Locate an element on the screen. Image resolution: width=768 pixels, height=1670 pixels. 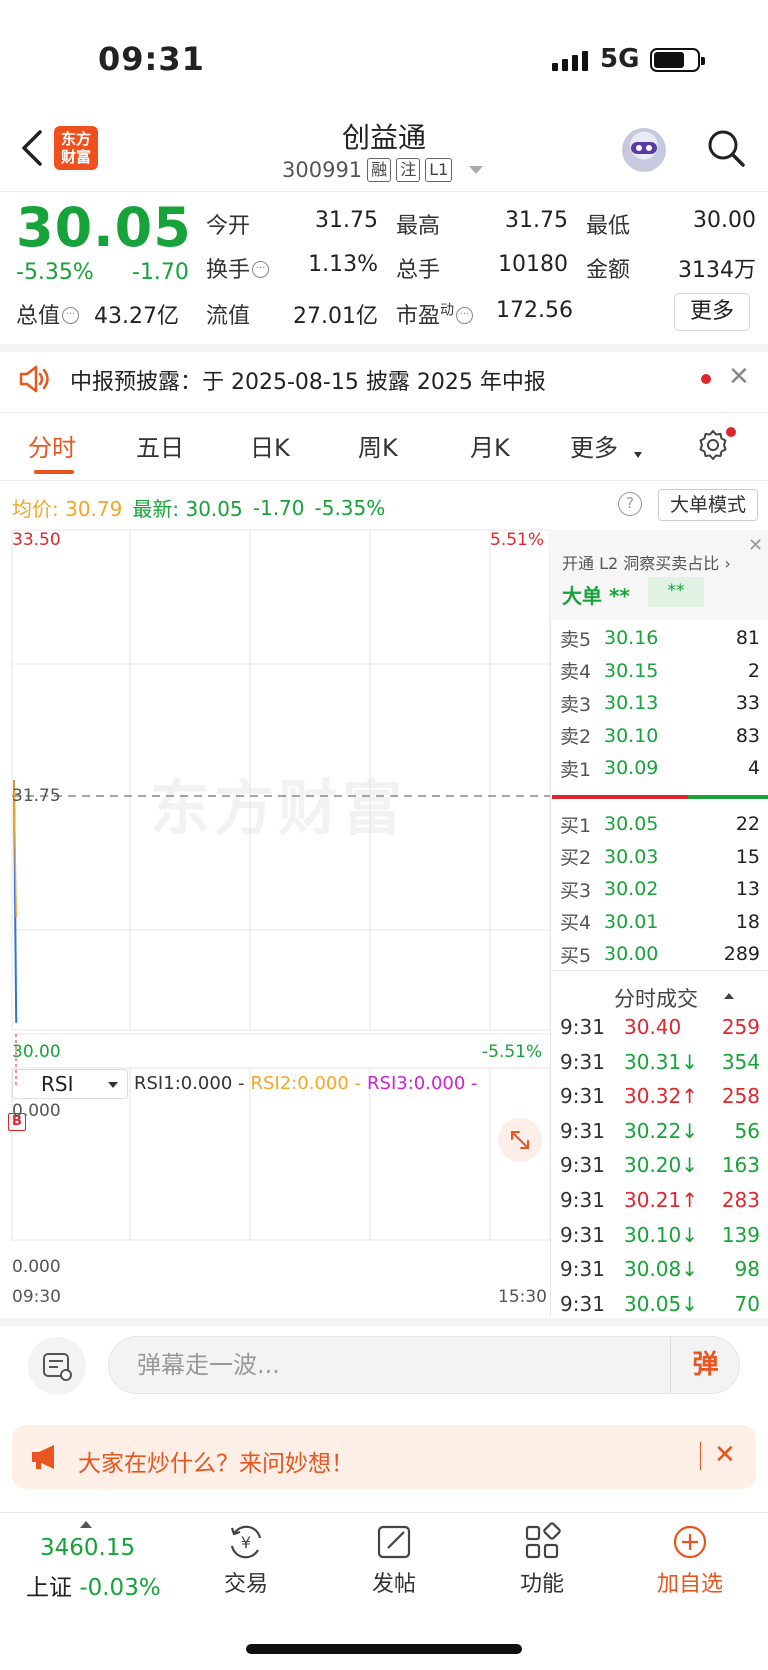
stock-code-line: 300991 融 注 L1 is located at coordinates (383, 170).